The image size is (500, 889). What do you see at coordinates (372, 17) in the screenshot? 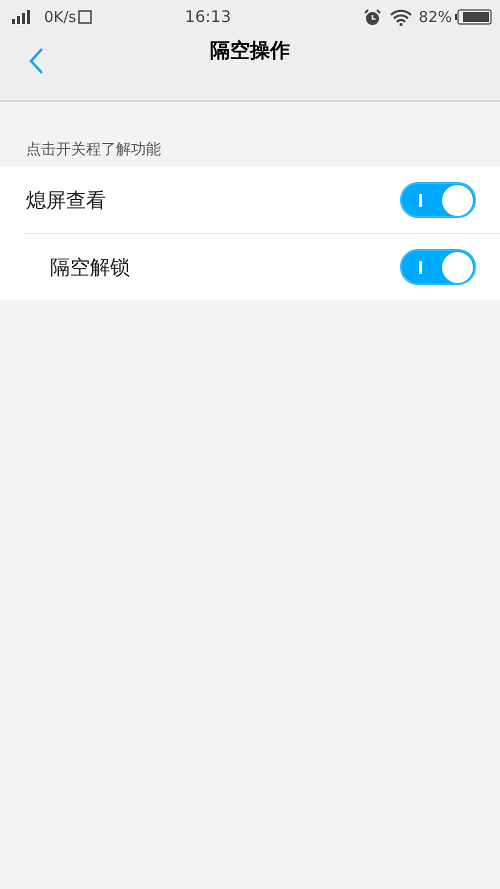
I see `alarm-icon` at bounding box center [372, 17].